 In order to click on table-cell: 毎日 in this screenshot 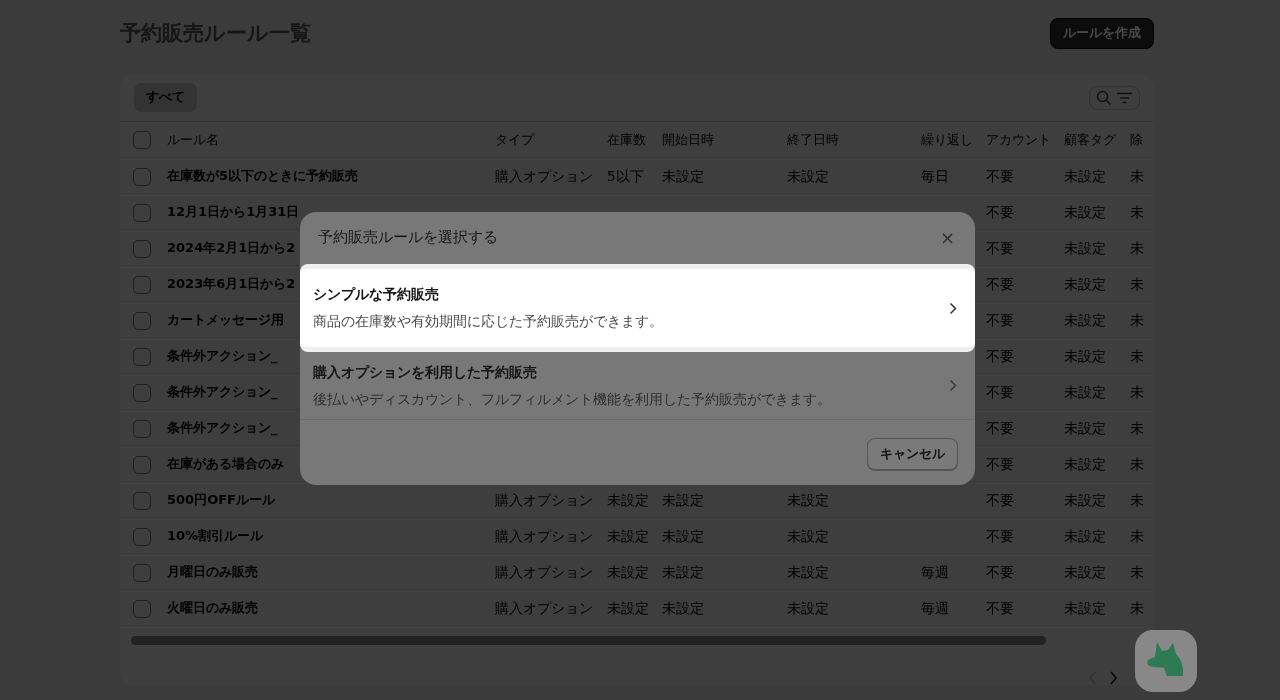, I will do `click(935, 175)`.